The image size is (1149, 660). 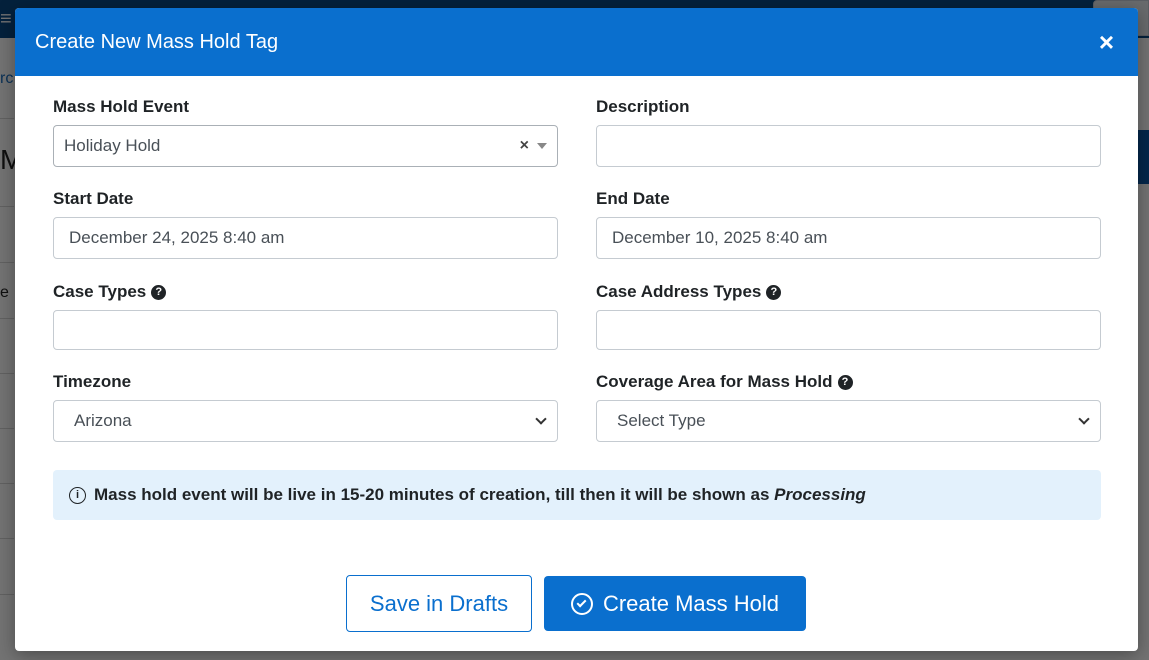 I want to click on end-date-input: December 10, 2025 8:40 am, so click(x=848, y=238).